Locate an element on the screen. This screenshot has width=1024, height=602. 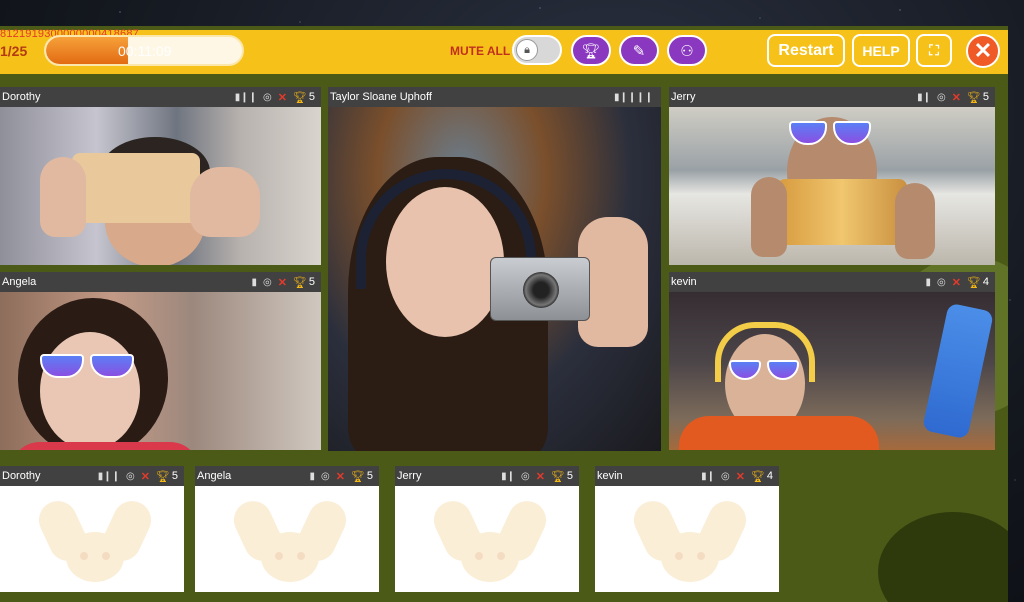
group-icon: ⚇ is located at coordinates (687, 51).